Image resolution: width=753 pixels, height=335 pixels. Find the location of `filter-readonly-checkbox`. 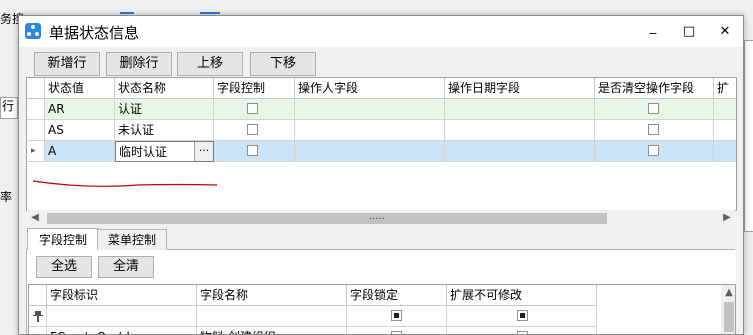

filter-readonly-checkbox is located at coordinates (522, 315).